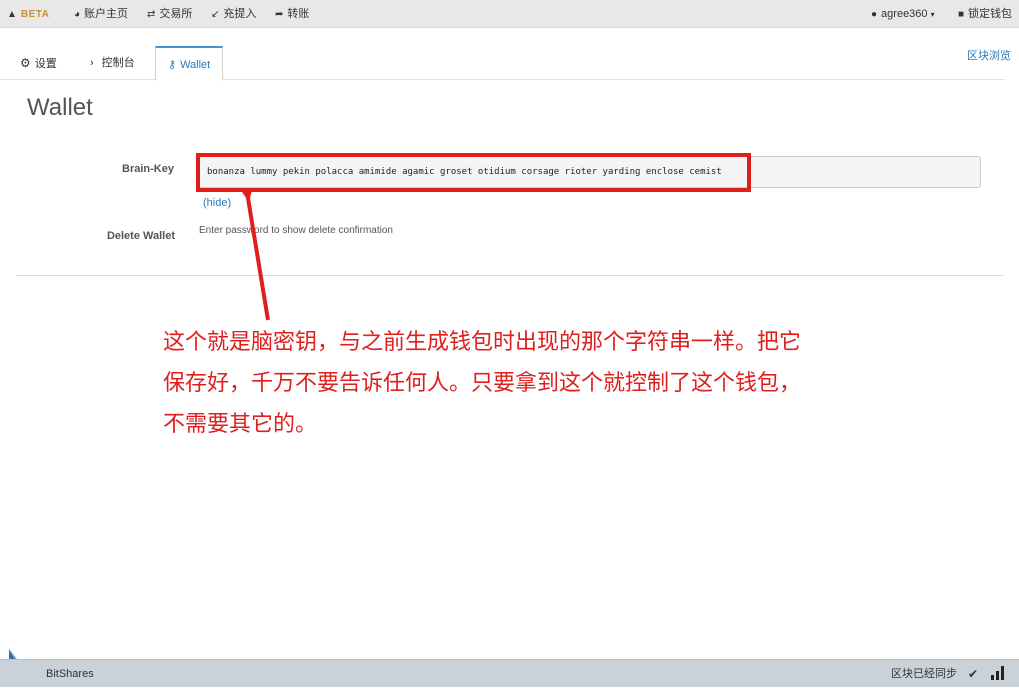 This screenshot has width=1019, height=688. What do you see at coordinates (924, 674) in the screenshot?
I see `sync-status: 区块已经同步` at bounding box center [924, 674].